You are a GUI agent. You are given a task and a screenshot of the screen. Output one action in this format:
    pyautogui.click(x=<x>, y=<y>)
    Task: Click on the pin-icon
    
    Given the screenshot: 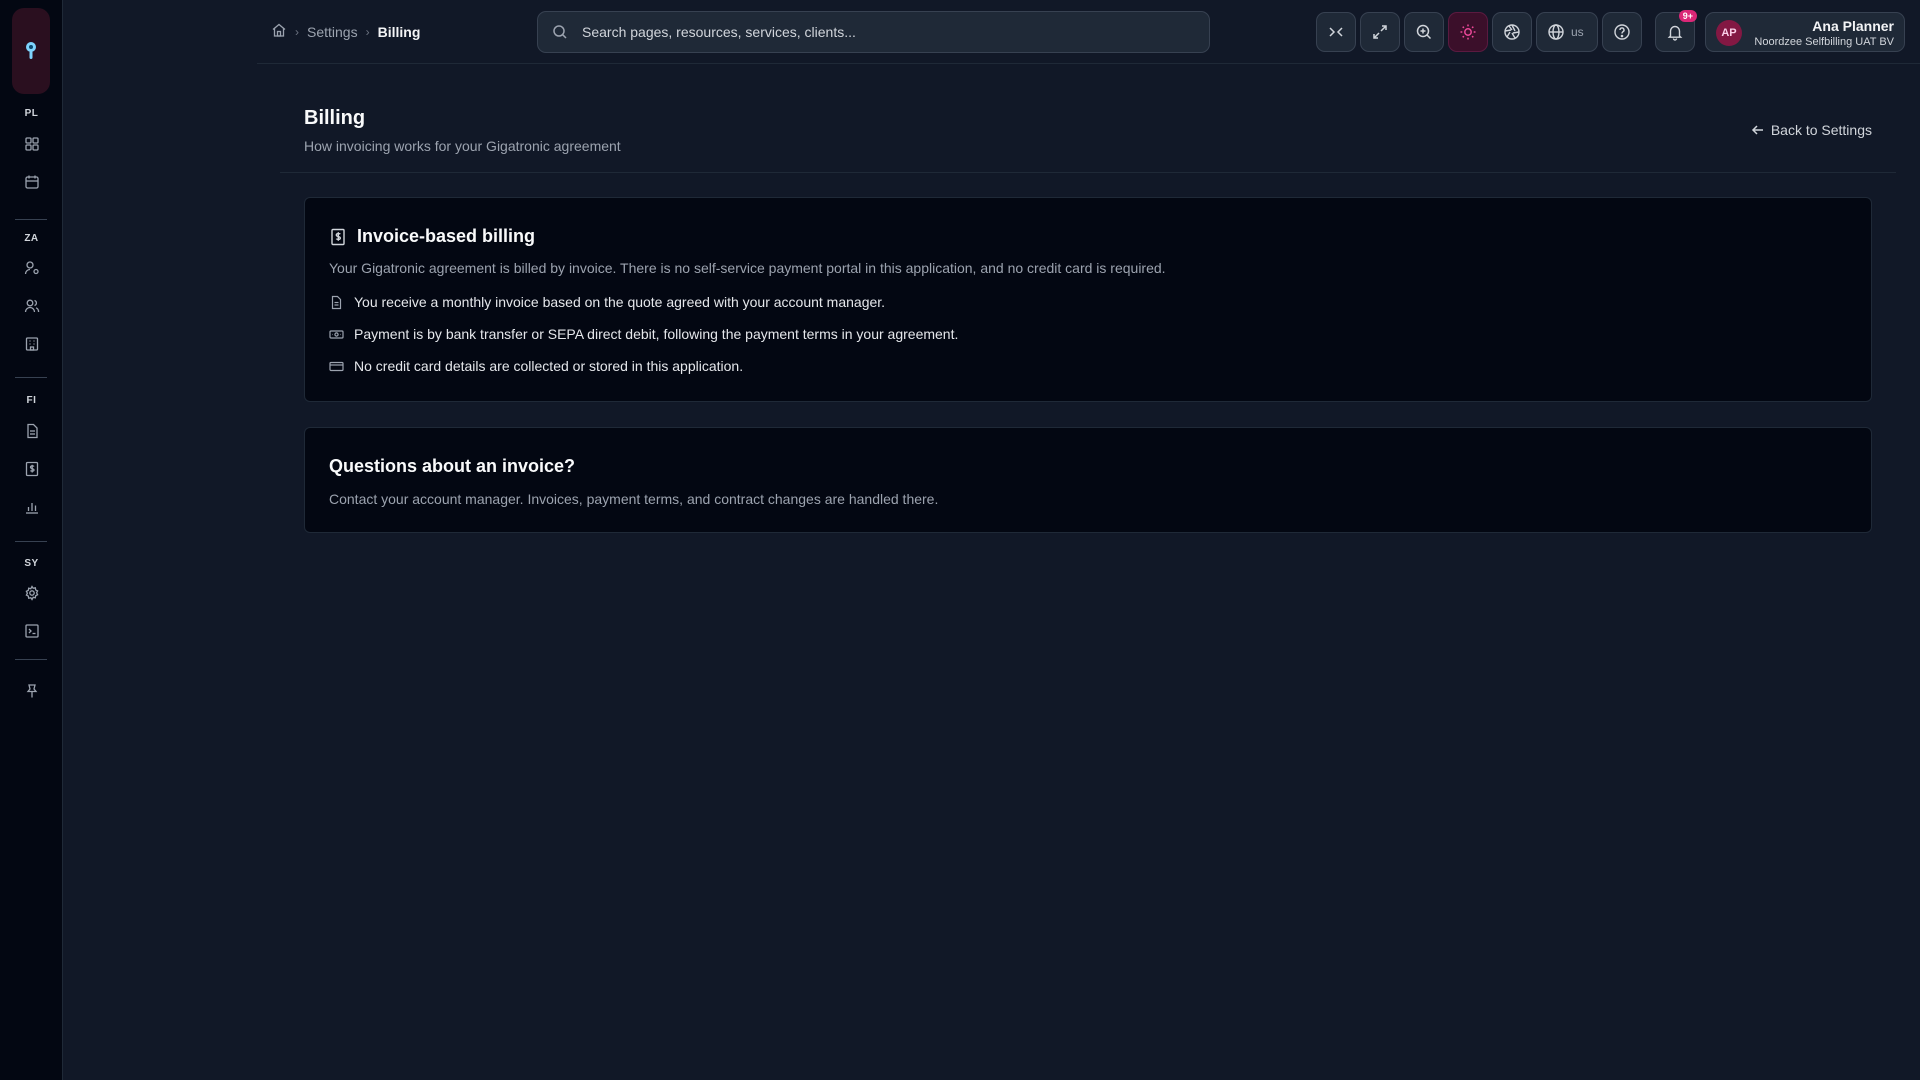 What is the action you would take?
    pyautogui.click(x=32, y=691)
    